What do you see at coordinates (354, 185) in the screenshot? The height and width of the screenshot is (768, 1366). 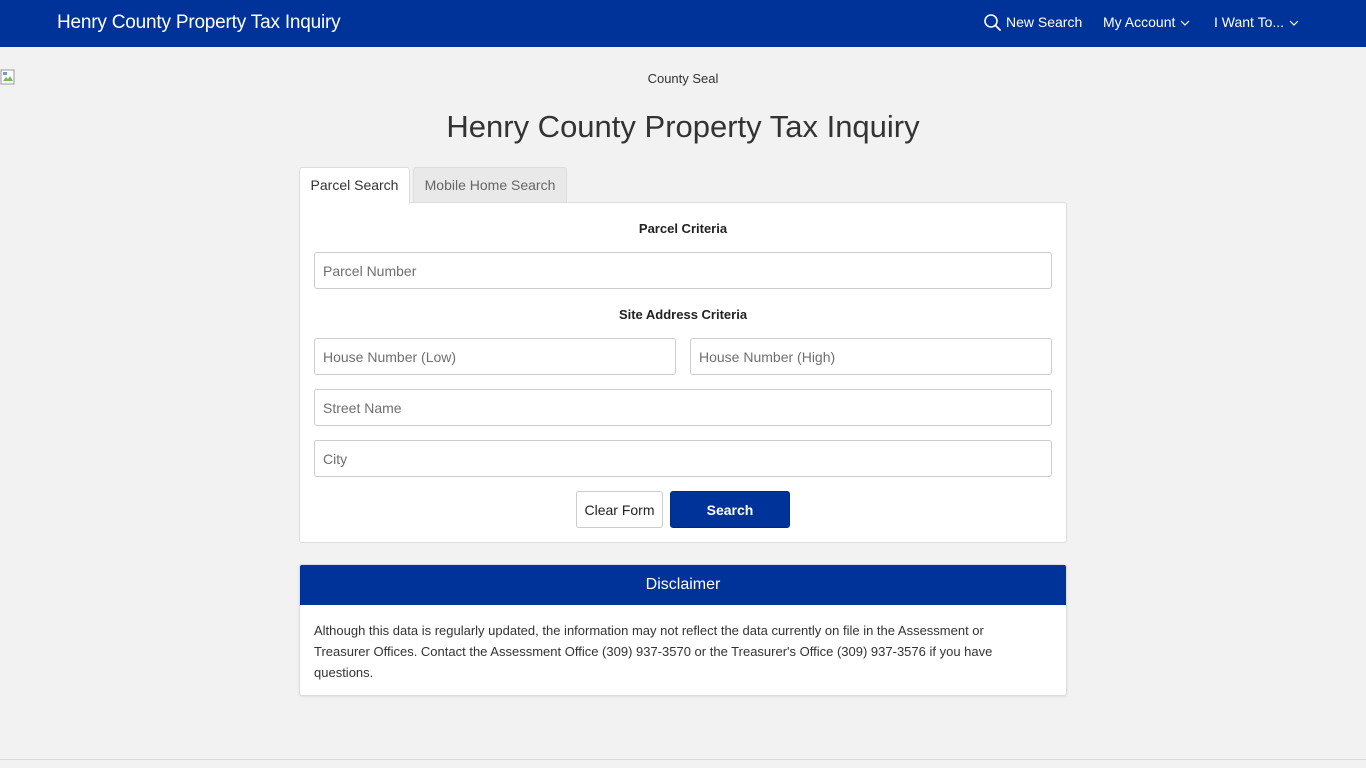 I see `tab-parcel-search: Parcel Search` at bounding box center [354, 185].